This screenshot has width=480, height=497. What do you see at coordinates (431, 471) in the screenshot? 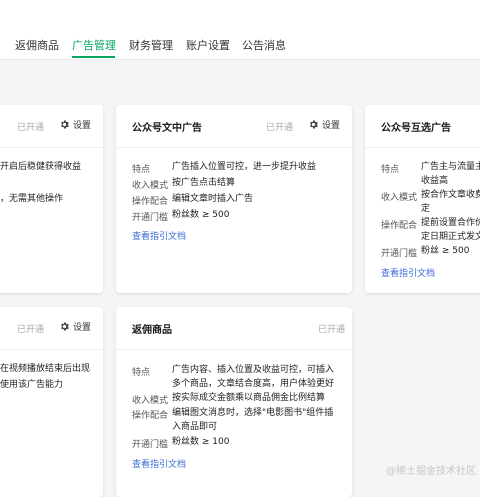
I see `watermark: @稀土掘金技术社区` at bounding box center [431, 471].